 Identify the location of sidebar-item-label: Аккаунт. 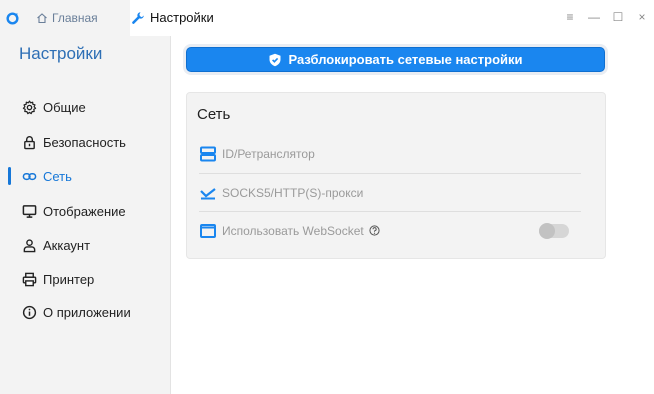
(67, 245).